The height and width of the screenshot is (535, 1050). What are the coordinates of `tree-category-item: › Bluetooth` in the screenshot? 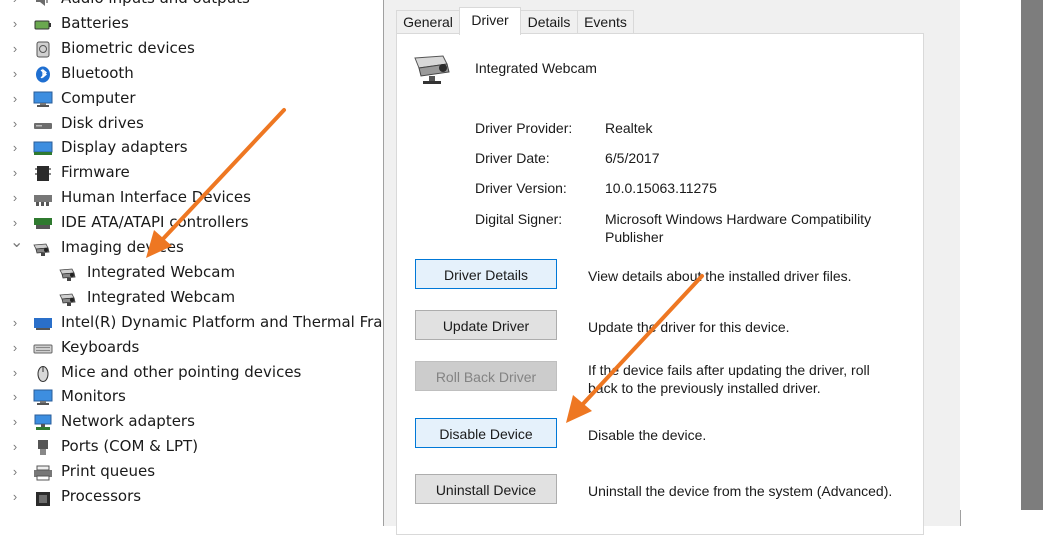 It's located at (192, 74).